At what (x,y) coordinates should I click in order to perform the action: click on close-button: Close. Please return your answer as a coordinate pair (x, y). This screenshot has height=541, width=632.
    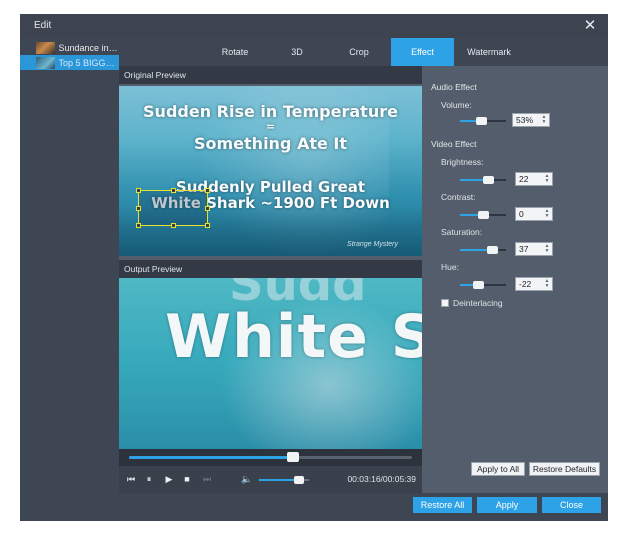
    Looking at the image, I should click on (571, 505).